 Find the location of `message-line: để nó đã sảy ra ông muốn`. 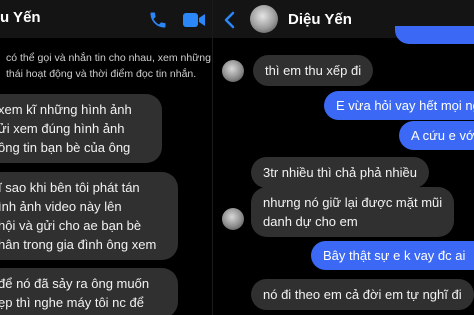

message-line: để nó đã sảy ra ông muốn is located at coordinates (75, 283).